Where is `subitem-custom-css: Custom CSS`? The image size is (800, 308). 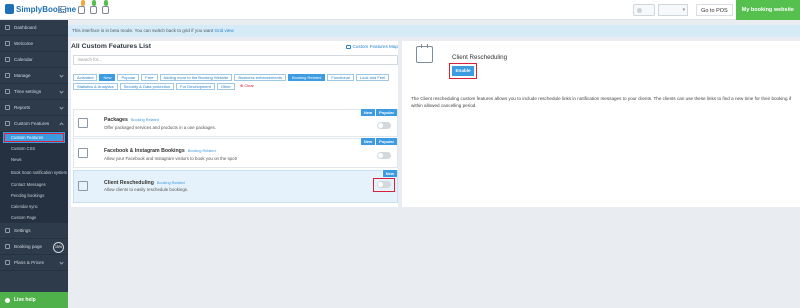 subitem-custom-css: Custom CSS is located at coordinates (34, 148).